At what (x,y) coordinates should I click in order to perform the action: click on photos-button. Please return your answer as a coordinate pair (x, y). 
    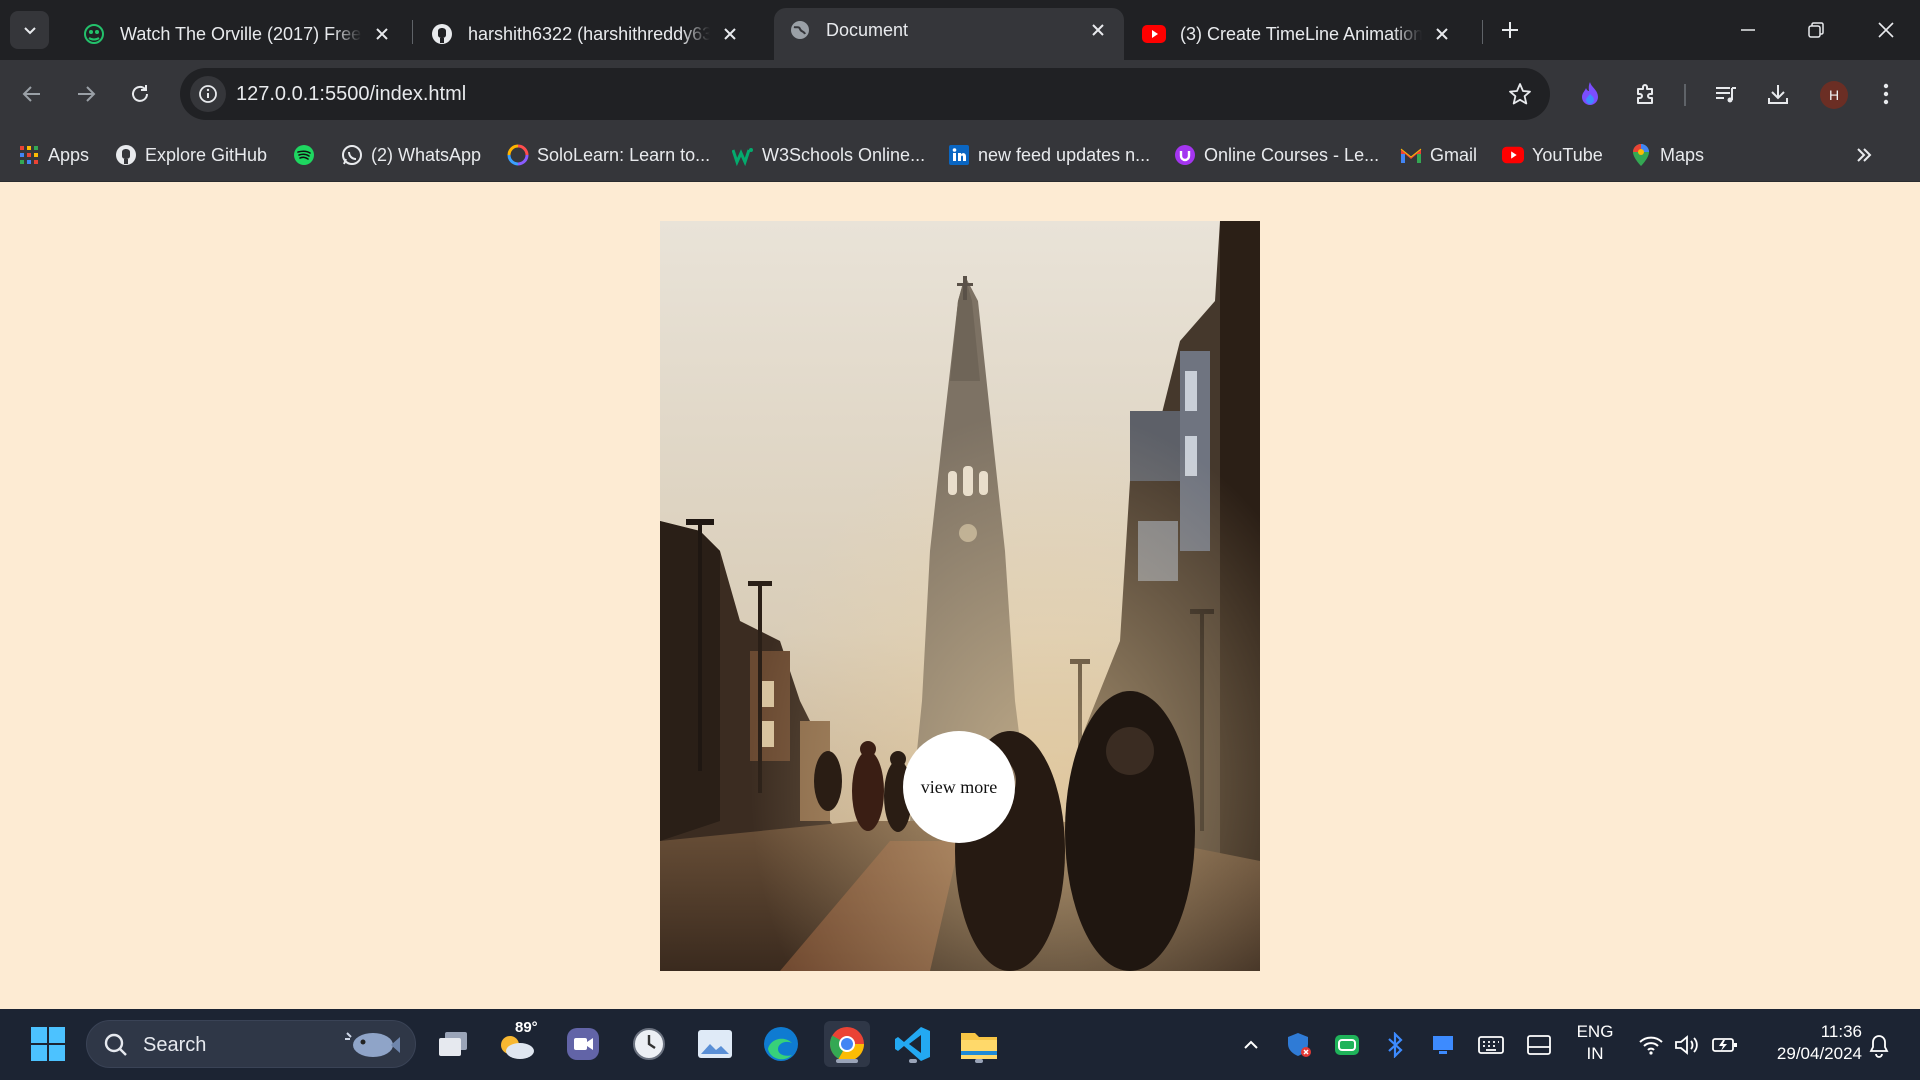
    Looking at the image, I should click on (715, 1044).